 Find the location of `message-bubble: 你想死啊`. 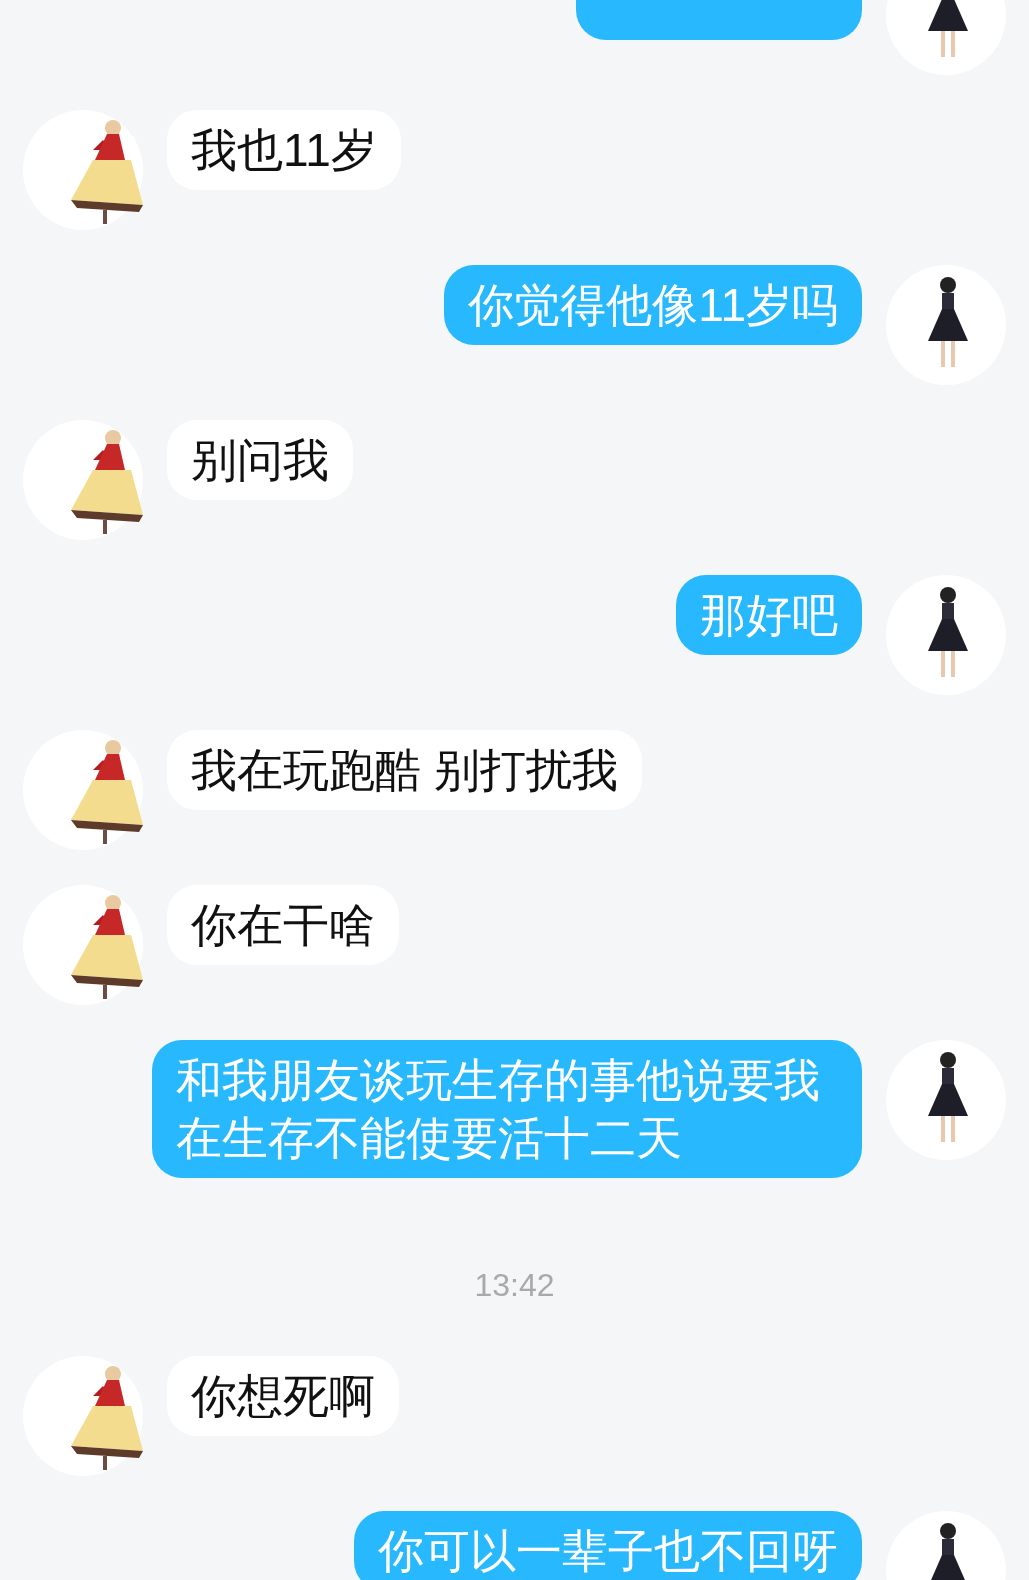

message-bubble: 你想死啊 is located at coordinates (283, 1396).